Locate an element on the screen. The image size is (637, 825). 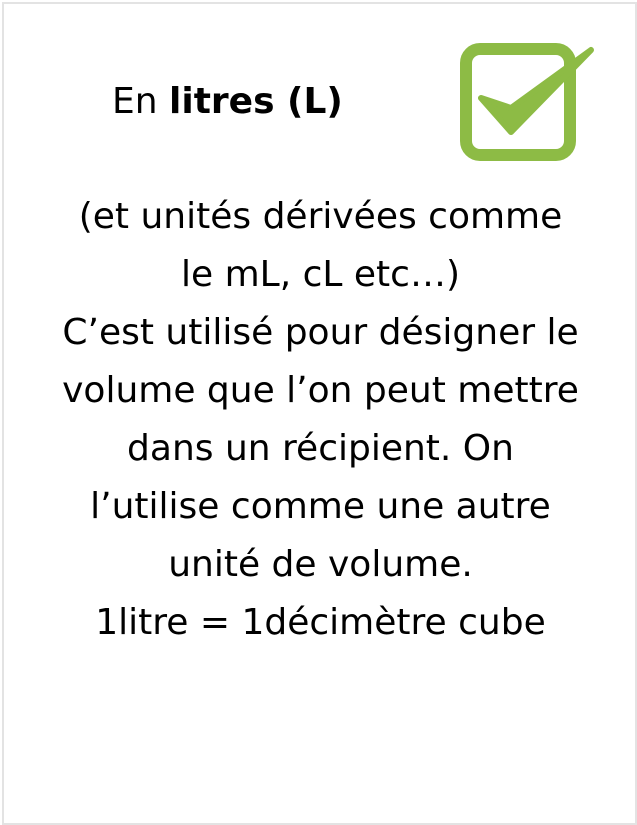
text-line: le mL, cL etc…) is located at coordinates (320, 274).